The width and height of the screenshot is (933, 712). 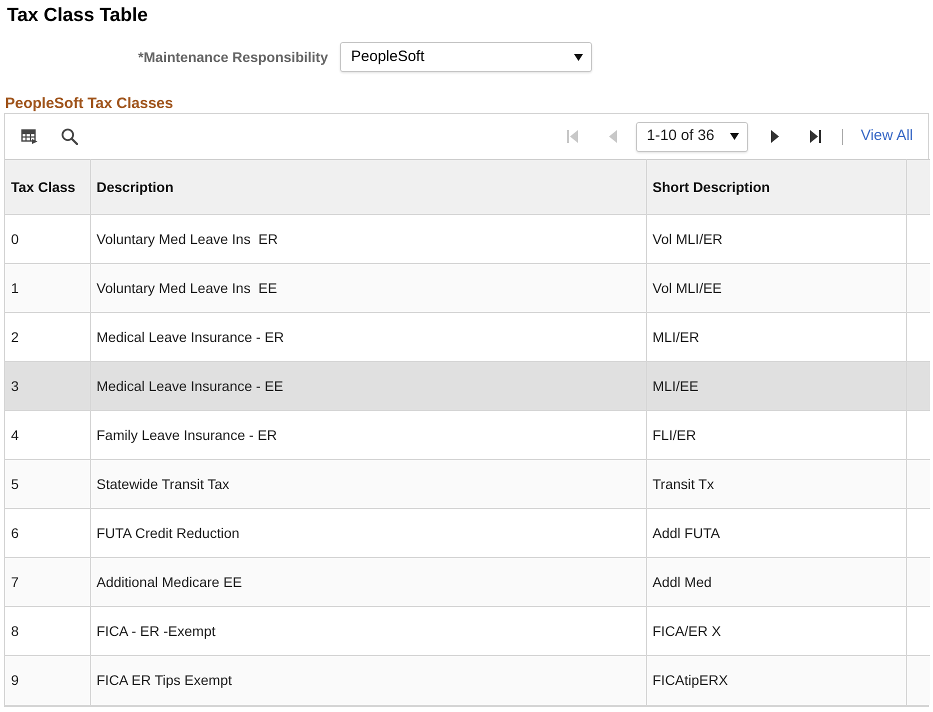 I want to click on table-row: 0 Voluntary Med Leave Ins ER Vol MLI/ER, so click(x=467, y=239).